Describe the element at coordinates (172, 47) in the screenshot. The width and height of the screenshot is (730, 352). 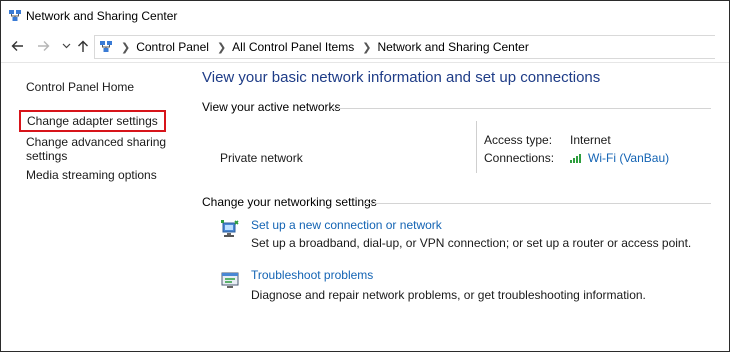
I see `breadcrumb-control-panel: Control Panel` at that location.